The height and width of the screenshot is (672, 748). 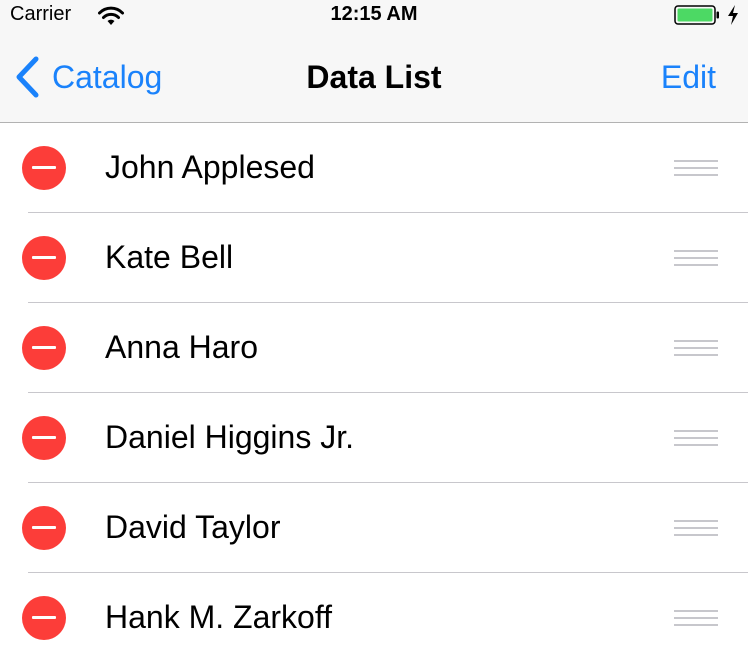 I want to click on battery-icon, so click(x=696, y=15).